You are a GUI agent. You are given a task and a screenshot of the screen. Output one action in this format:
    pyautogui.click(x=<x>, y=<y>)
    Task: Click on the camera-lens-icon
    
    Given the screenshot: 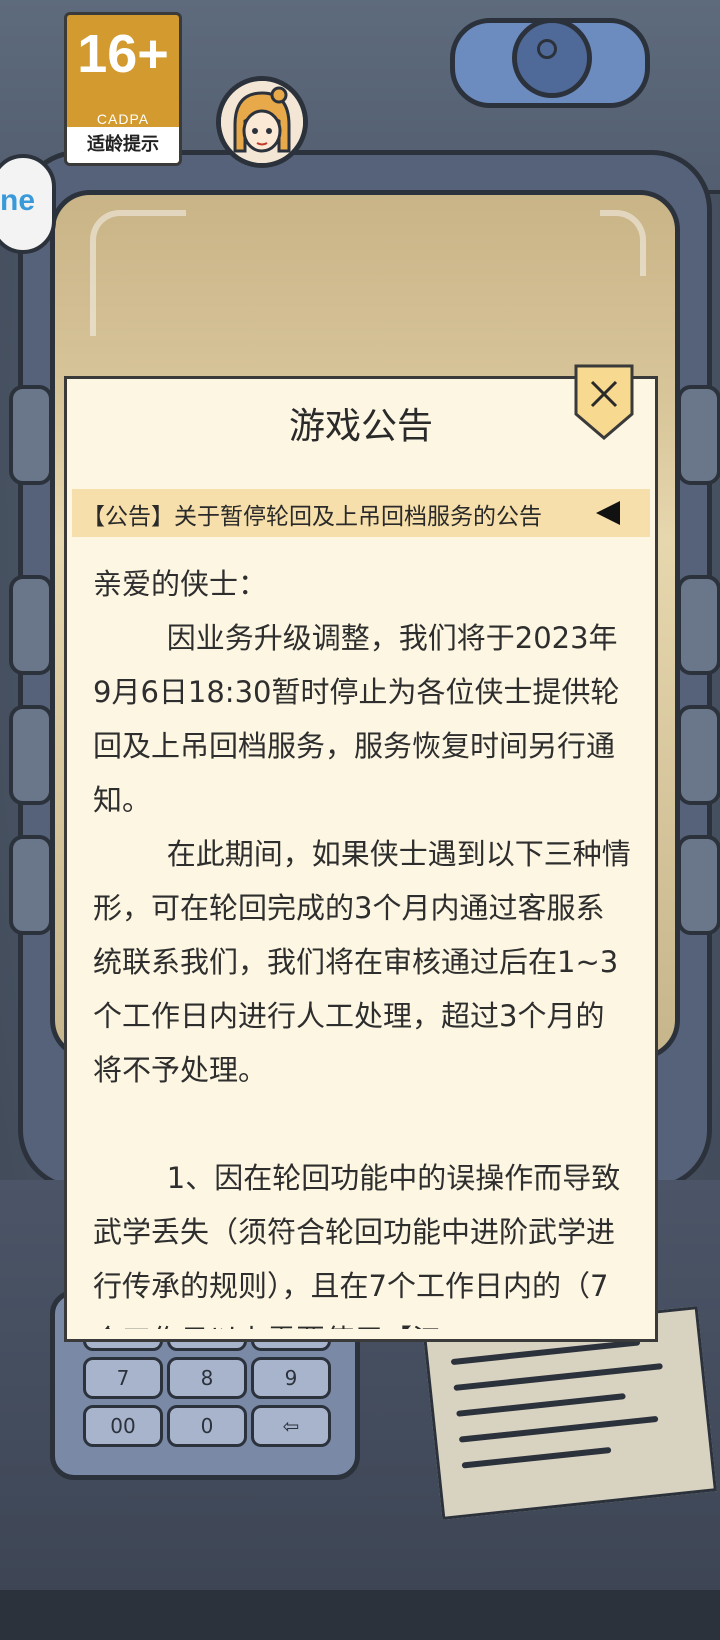 What is the action you would take?
    pyautogui.click(x=552, y=58)
    